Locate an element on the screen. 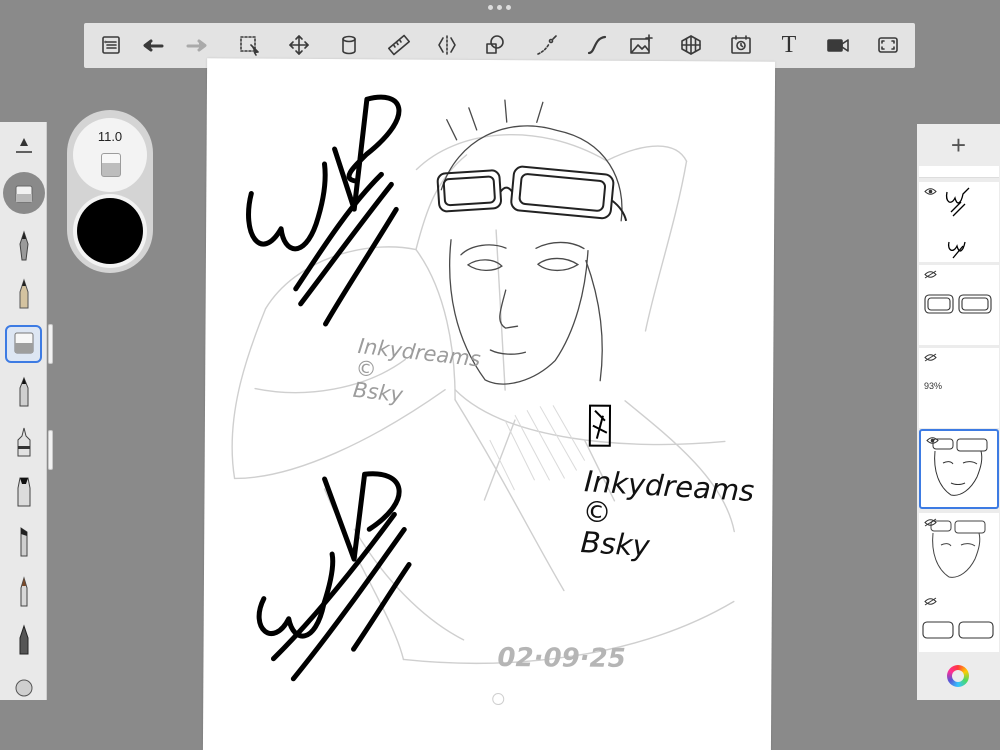 This screenshot has width=1000, height=750. stroke-icon is located at coordinates (547, 45).